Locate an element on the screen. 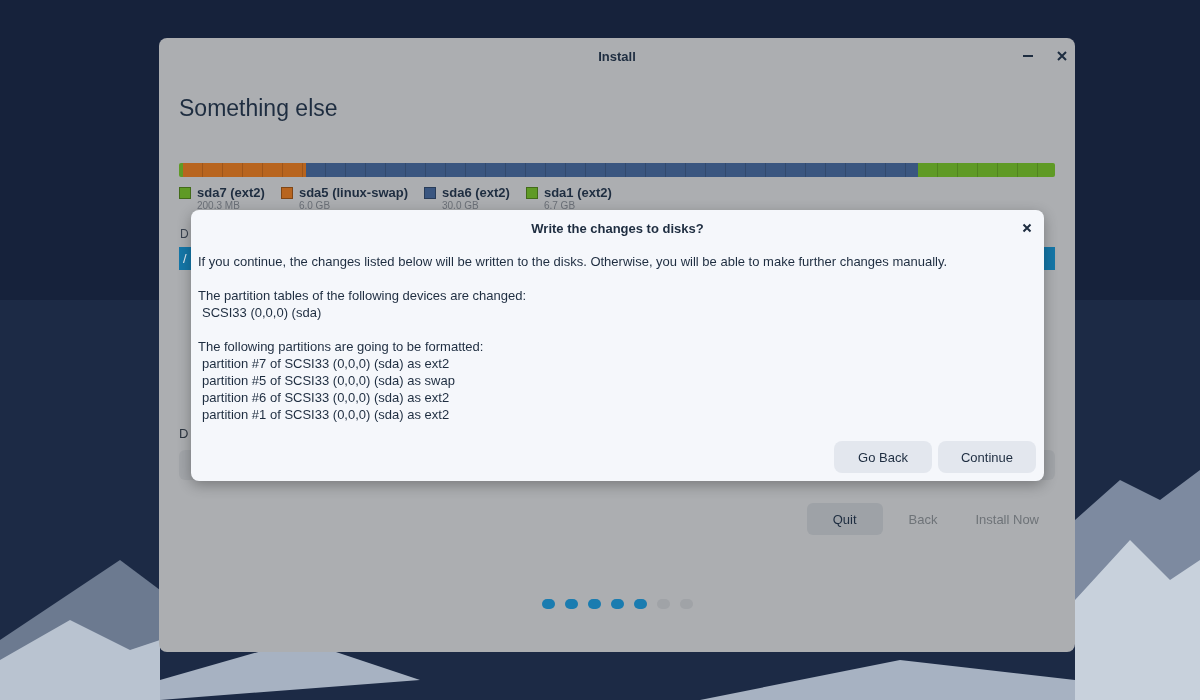 The height and width of the screenshot is (700, 1200). change-item: partition #6 of SCSI33 (0,0,0) (sda) as ext2 is located at coordinates (326, 397).